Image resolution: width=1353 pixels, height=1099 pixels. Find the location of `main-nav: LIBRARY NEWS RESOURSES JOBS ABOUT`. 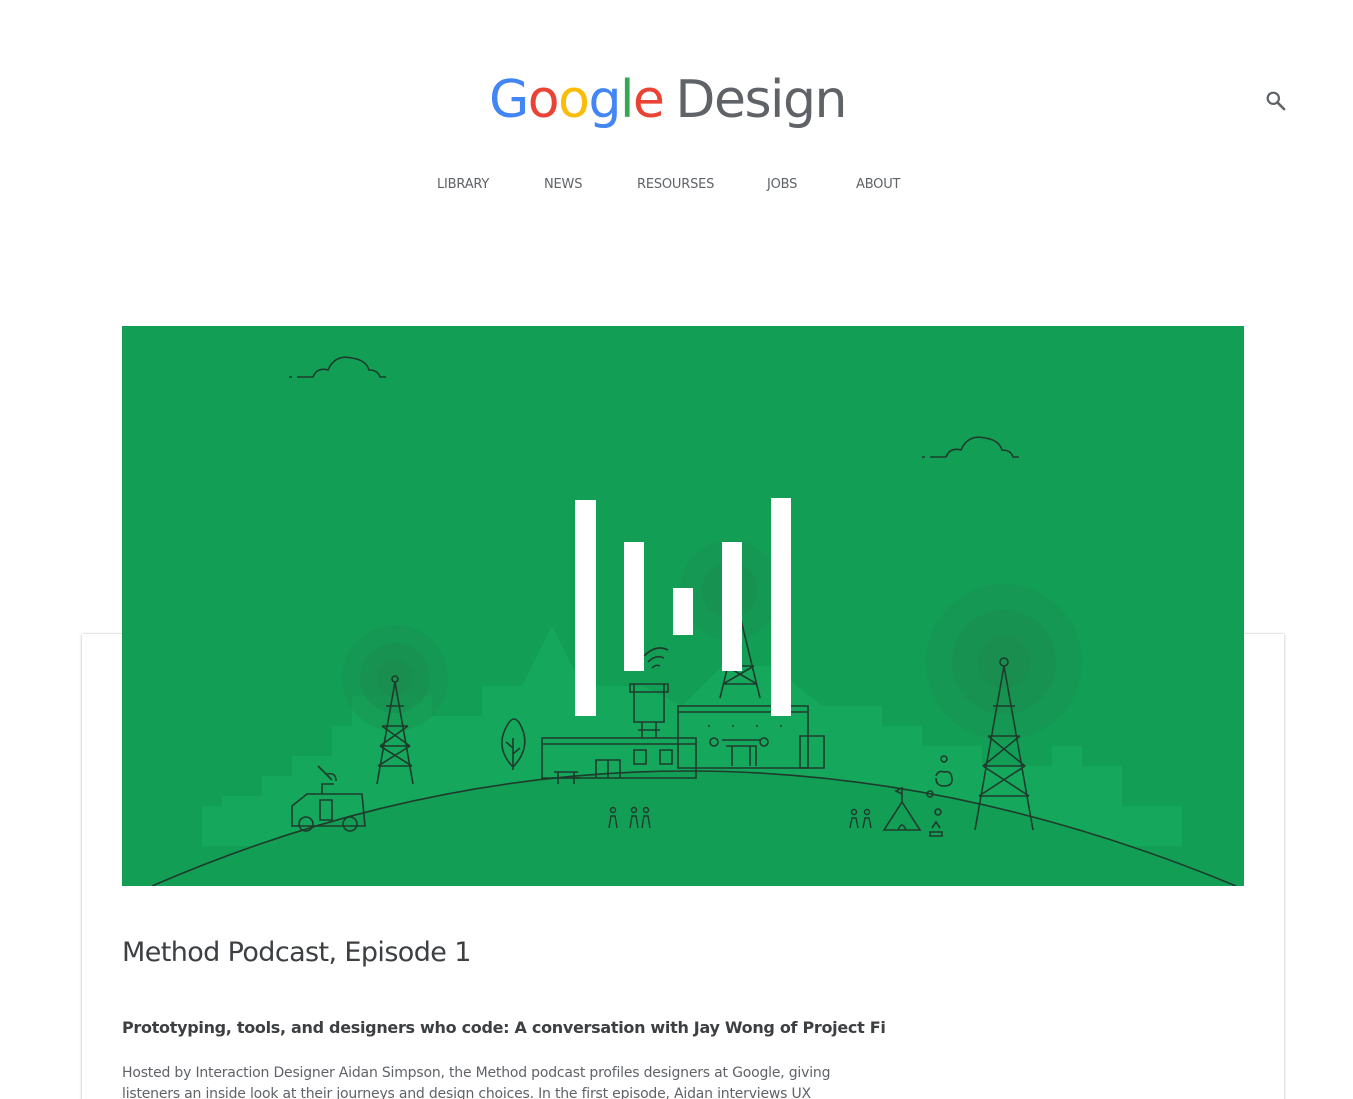

main-nav: LIBRARY NEWS RESOURSES JOBS ABOUT is located at coordinates (676, 187).